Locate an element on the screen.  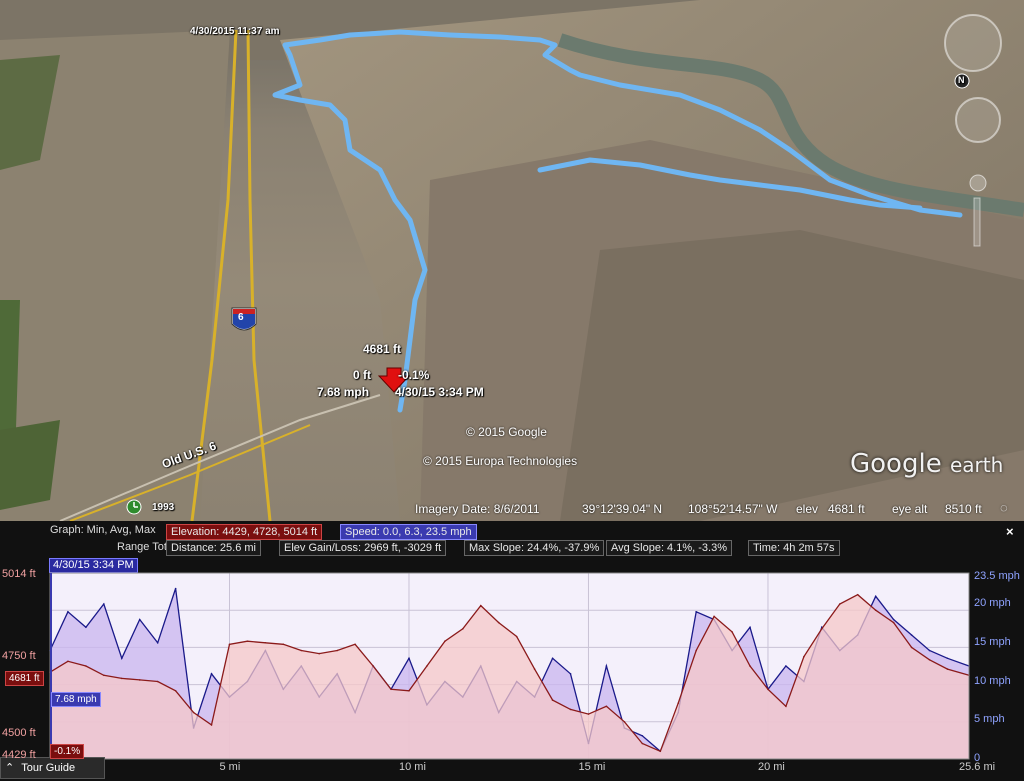
cursor-elevation: 4681 ft is located at coordinates (382, 349).